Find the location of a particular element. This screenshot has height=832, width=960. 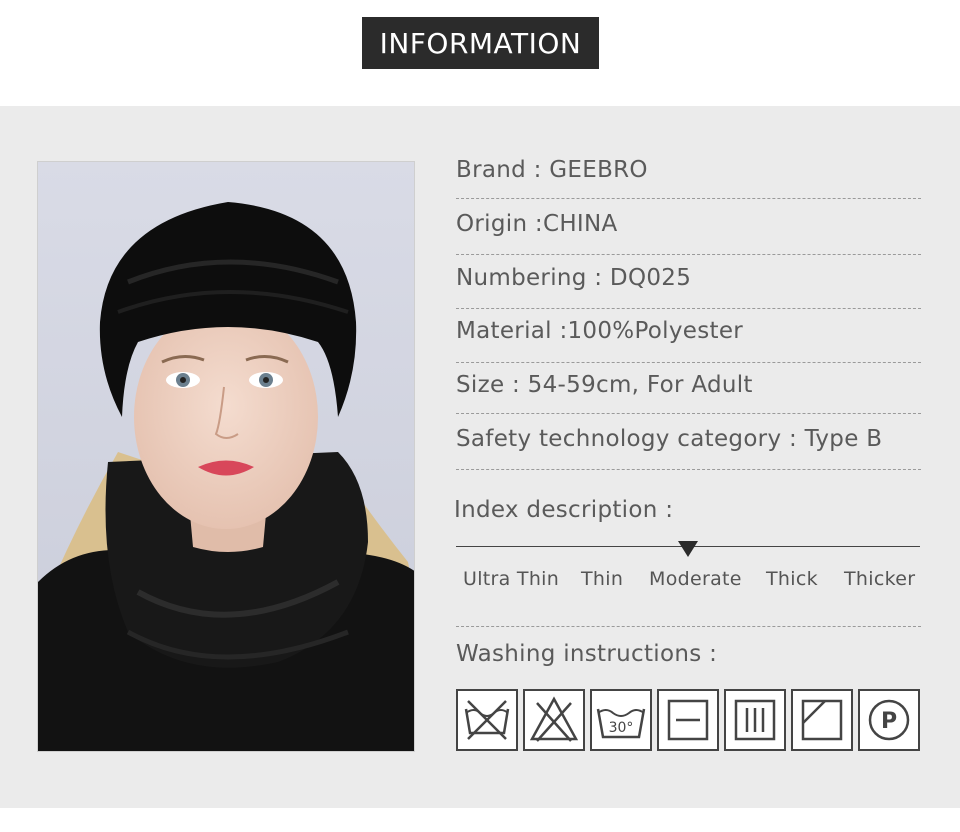

wash-temperature-label: 30° is located at coordinates (621, 728).